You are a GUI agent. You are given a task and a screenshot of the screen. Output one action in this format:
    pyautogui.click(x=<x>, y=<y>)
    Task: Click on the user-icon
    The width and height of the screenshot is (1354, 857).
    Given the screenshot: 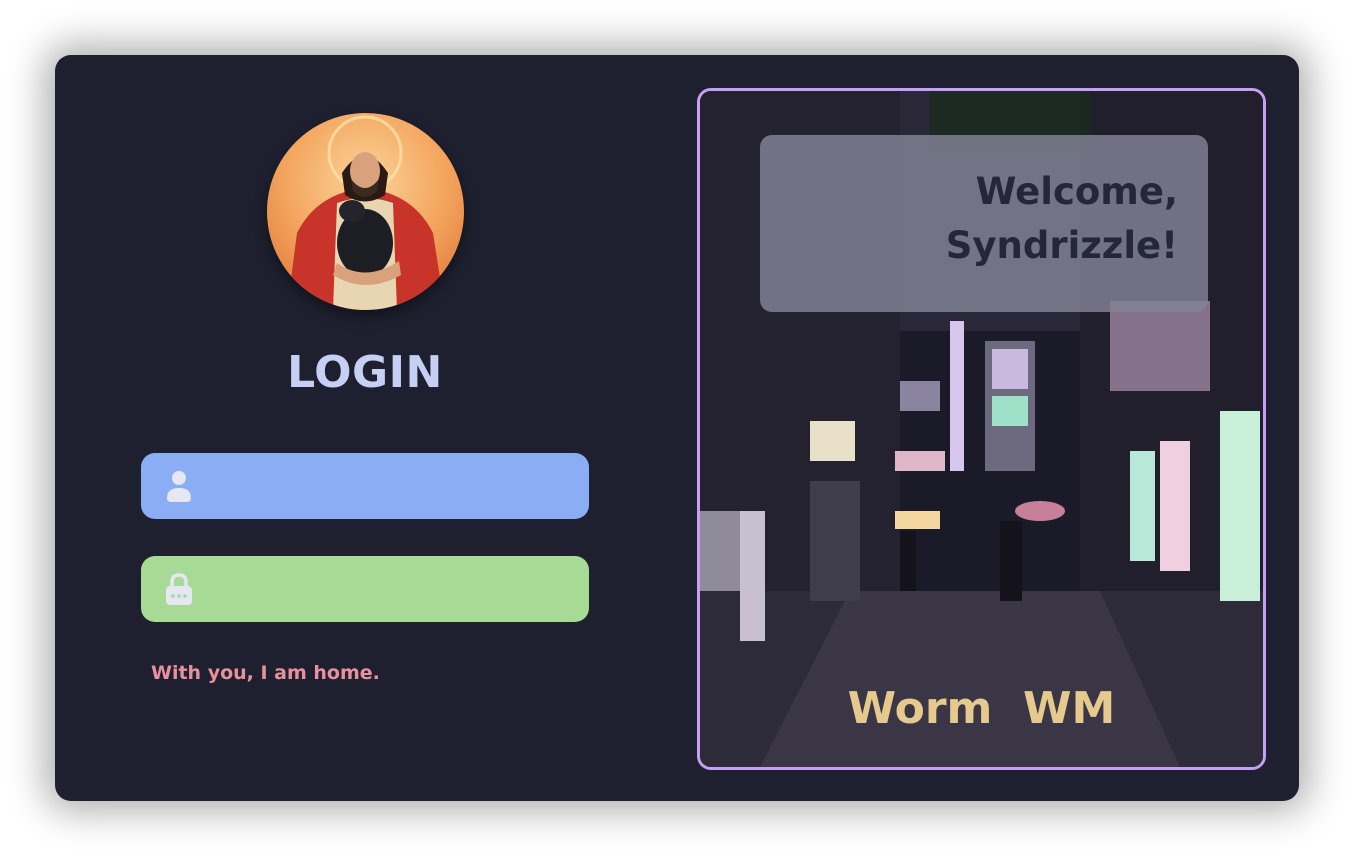 What is the action you would take?
    pyautogui.click(x=179, y=486)
    